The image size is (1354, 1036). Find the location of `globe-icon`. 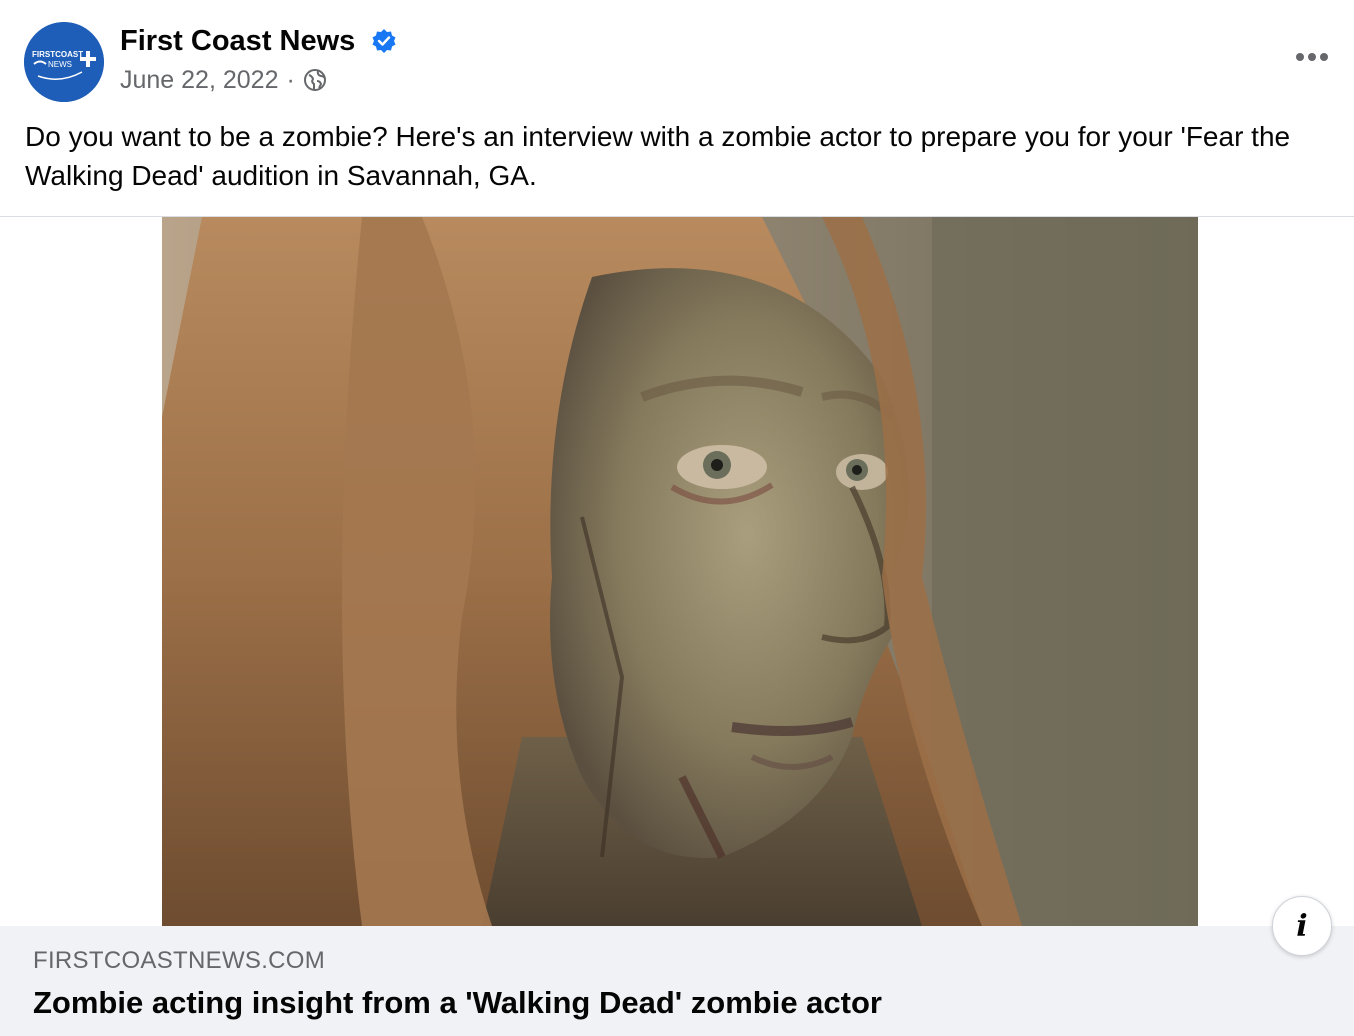

globe-icon is located at coordinates (315, 80).